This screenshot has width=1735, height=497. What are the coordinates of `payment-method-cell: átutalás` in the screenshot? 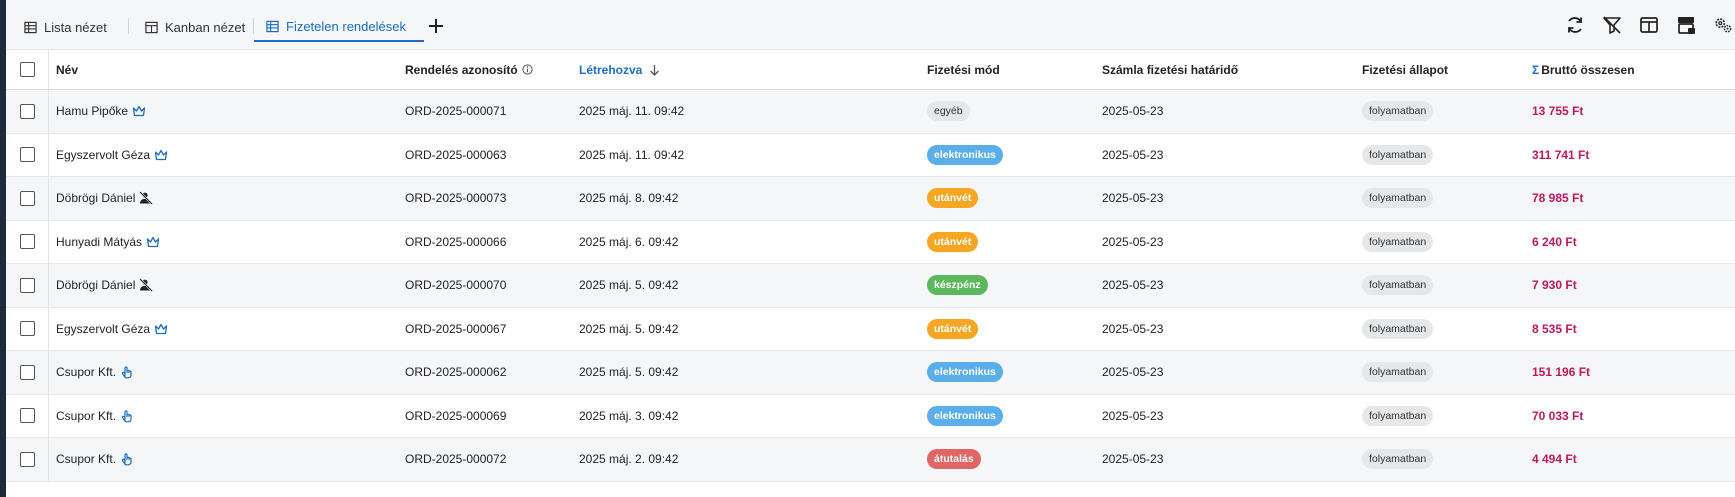 It's located at (954, 459).